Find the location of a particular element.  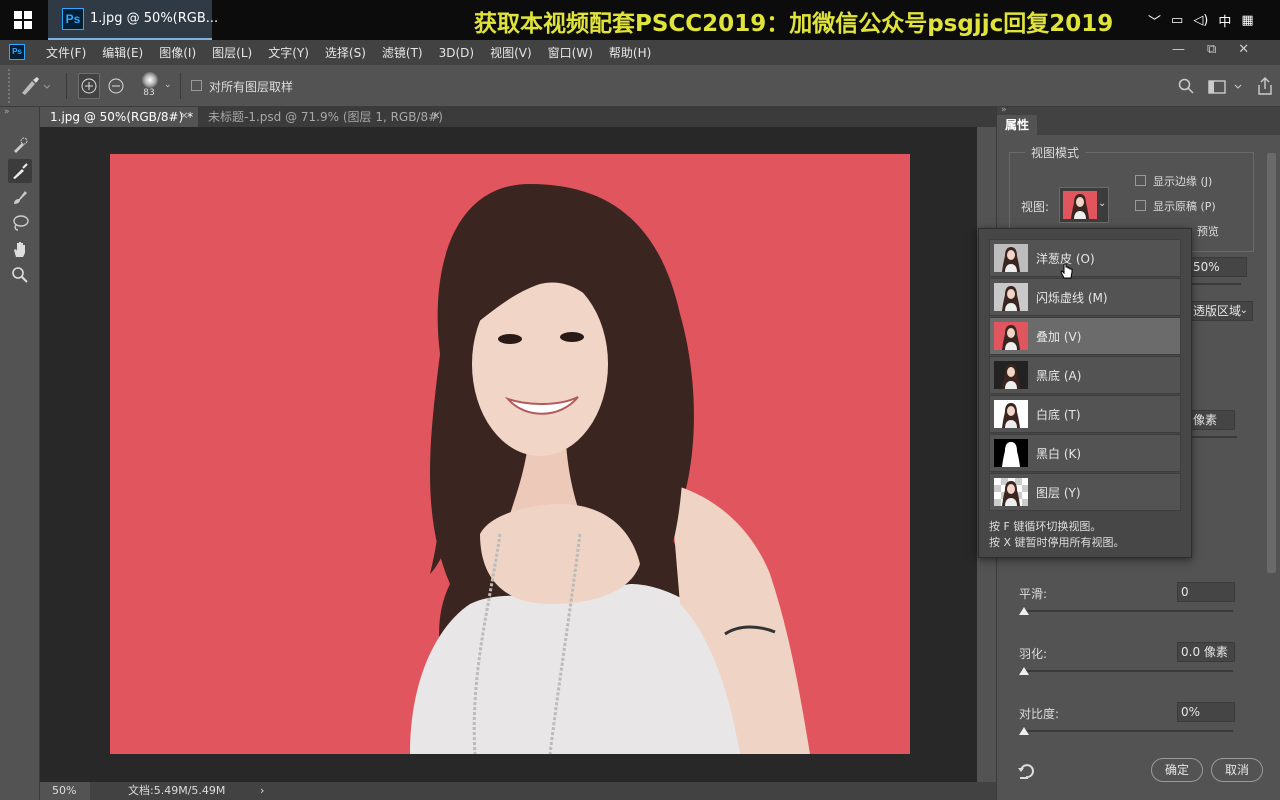

menu-hint-f-key: 按 F 键循环切换视图。 is located at coordinates (1045, 526).